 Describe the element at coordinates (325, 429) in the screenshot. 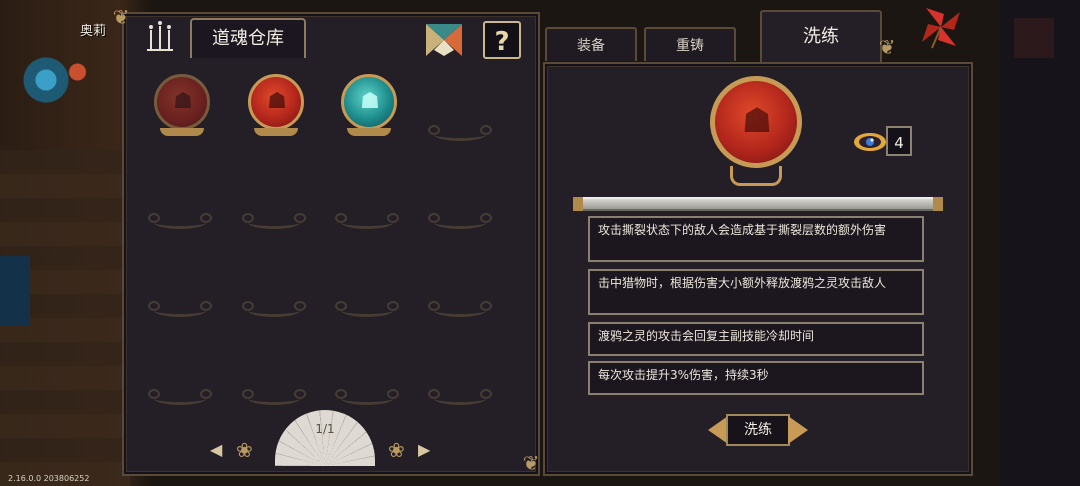

I see `page-indicator: 1/1` at that location.